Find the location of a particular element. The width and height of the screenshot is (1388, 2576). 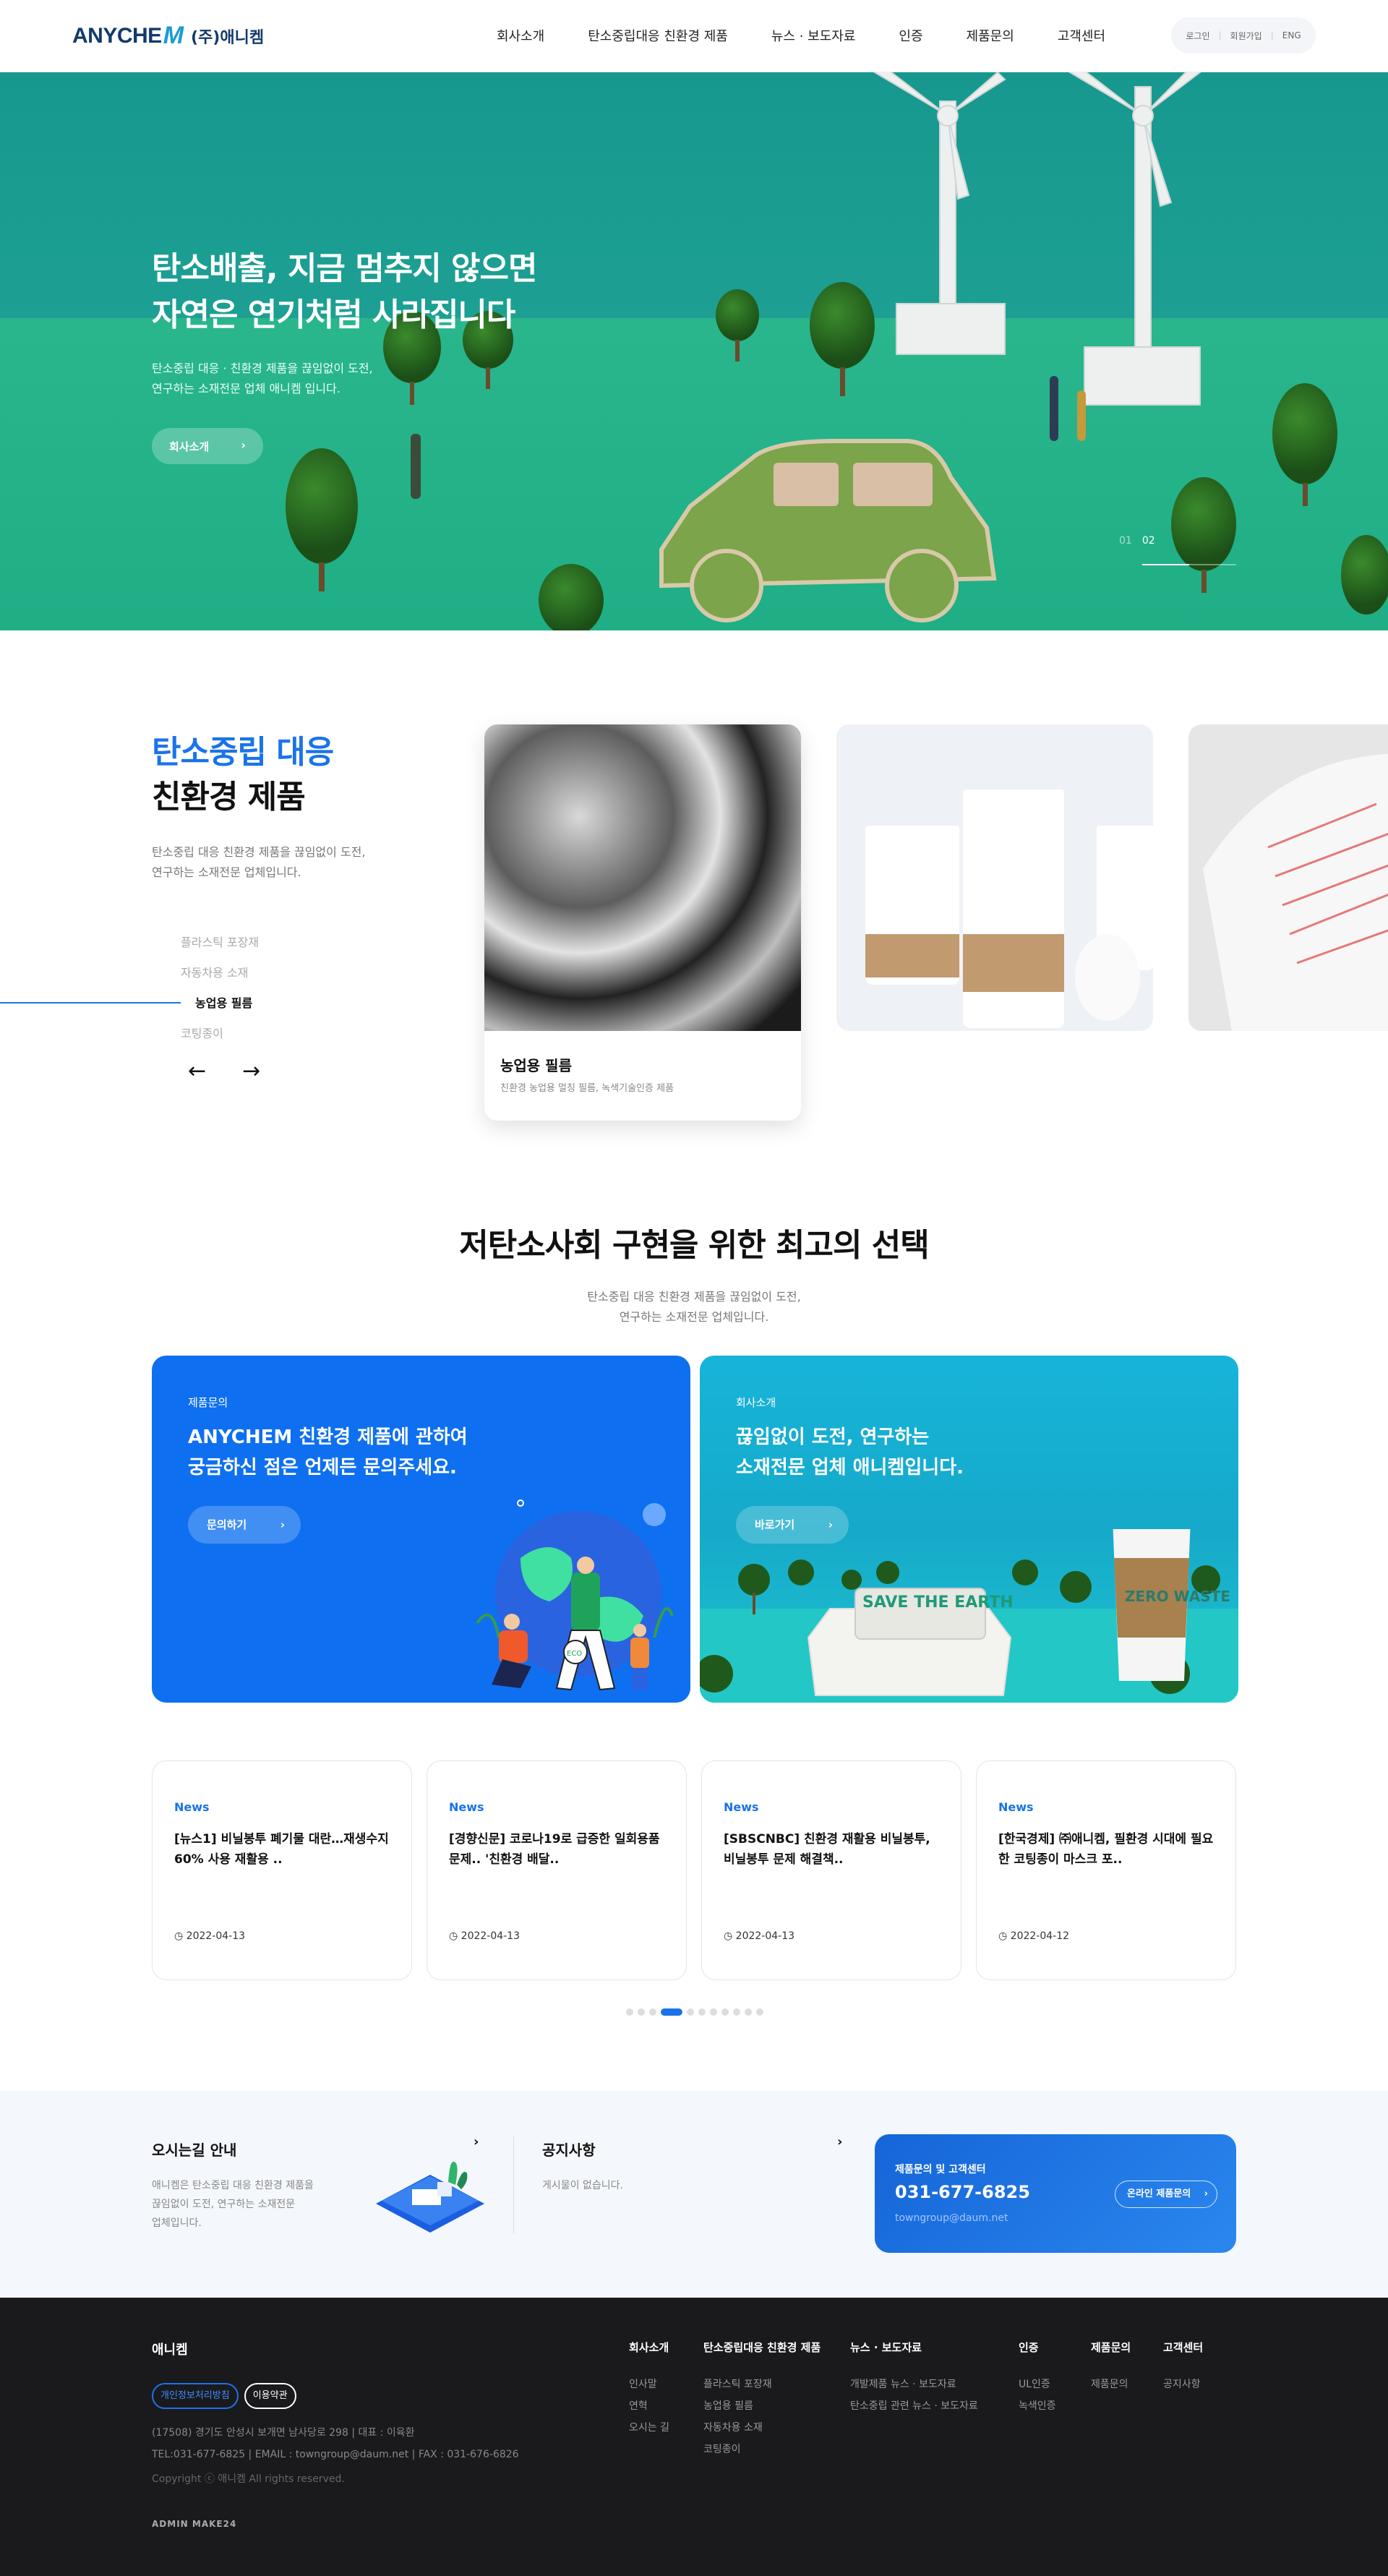

footer-col-head: 뉴스 · 보도자료 is located at coordinates (914, 2347).